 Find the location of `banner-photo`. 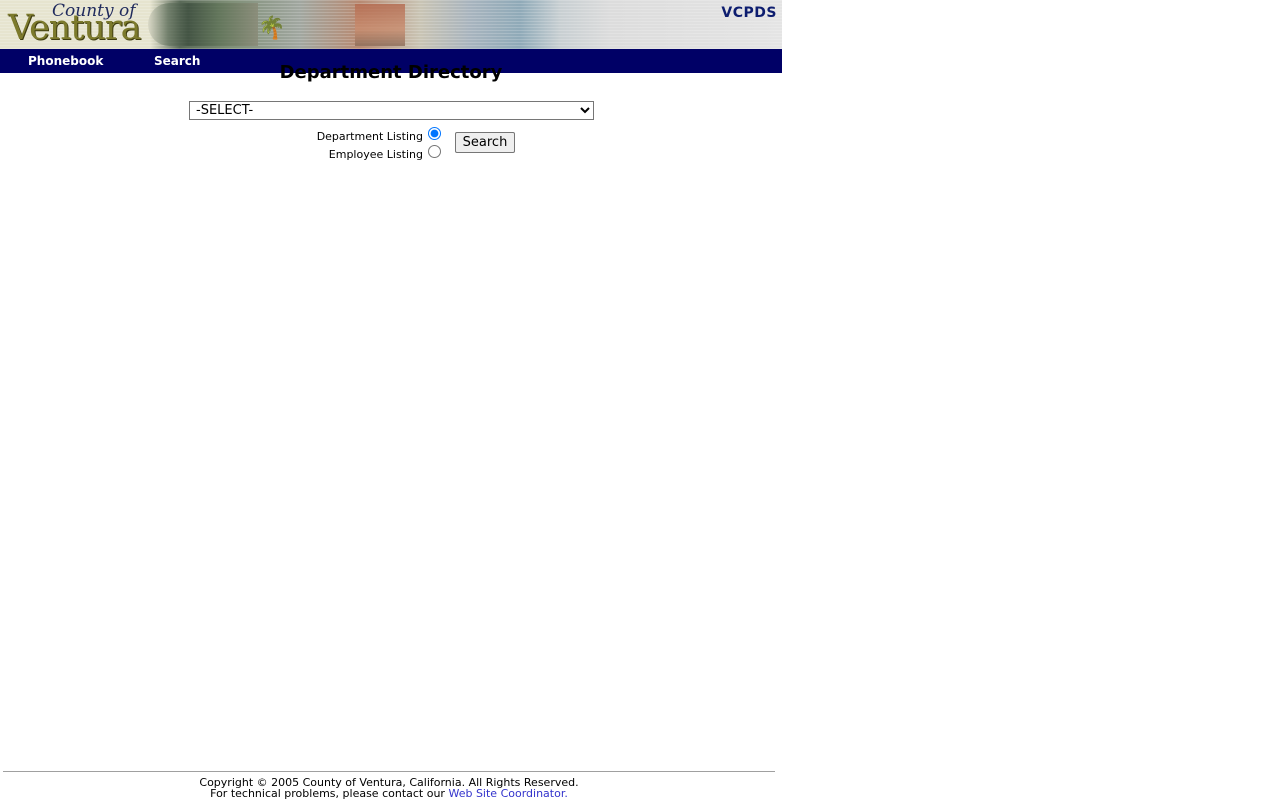

banner-photo is located at coordinates (203, 24).